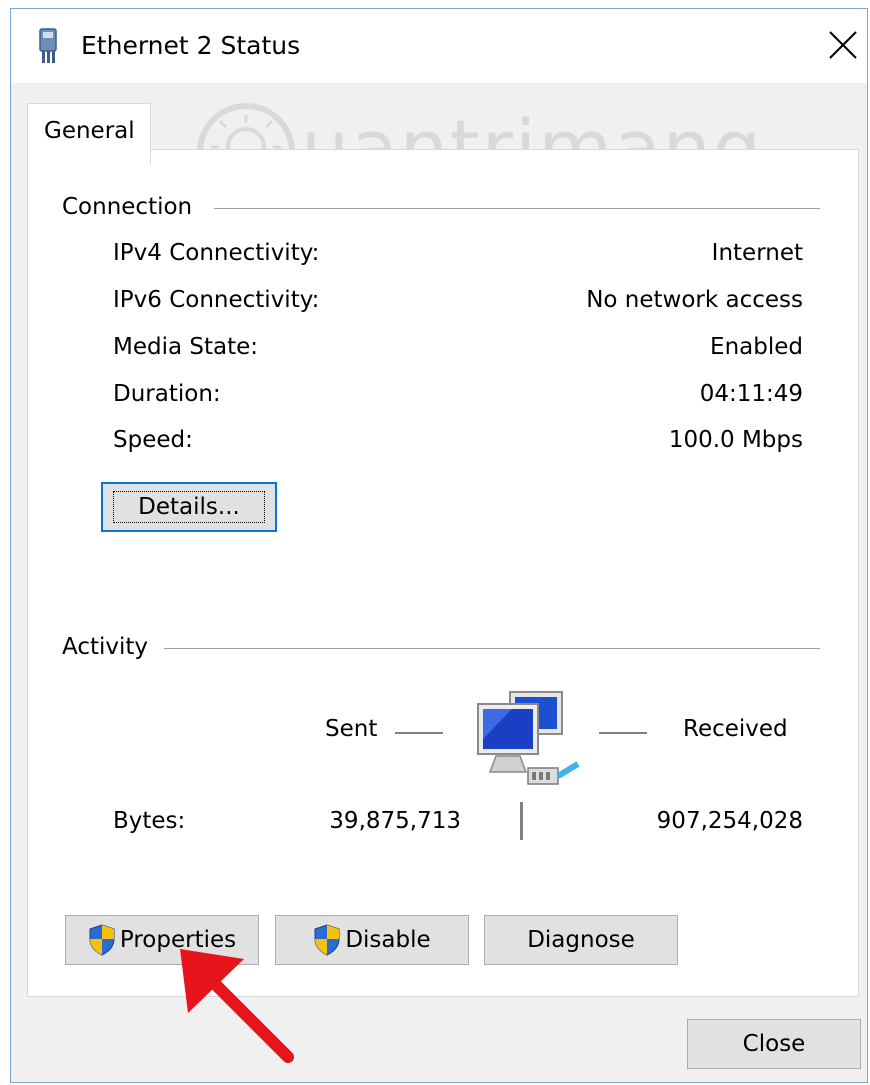 The image size is (870, 1085). I want to click on bytes-separator, so click(521, 821).